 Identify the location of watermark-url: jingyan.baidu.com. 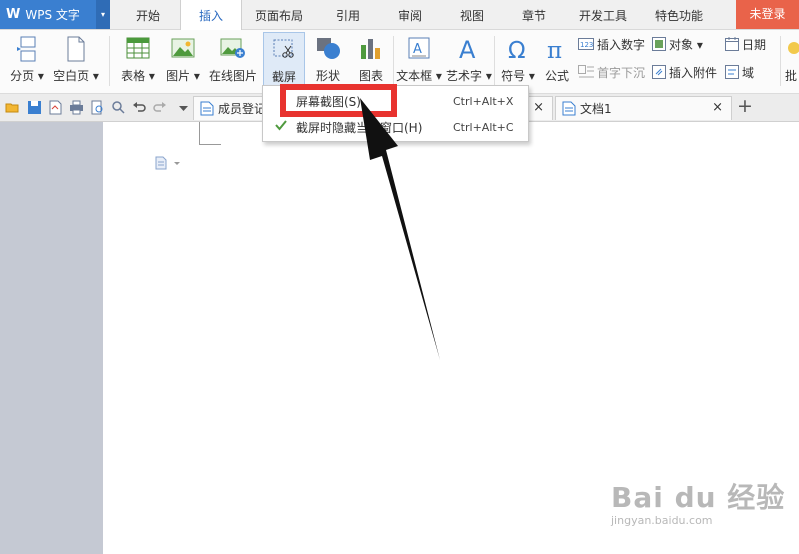
(662, 520).